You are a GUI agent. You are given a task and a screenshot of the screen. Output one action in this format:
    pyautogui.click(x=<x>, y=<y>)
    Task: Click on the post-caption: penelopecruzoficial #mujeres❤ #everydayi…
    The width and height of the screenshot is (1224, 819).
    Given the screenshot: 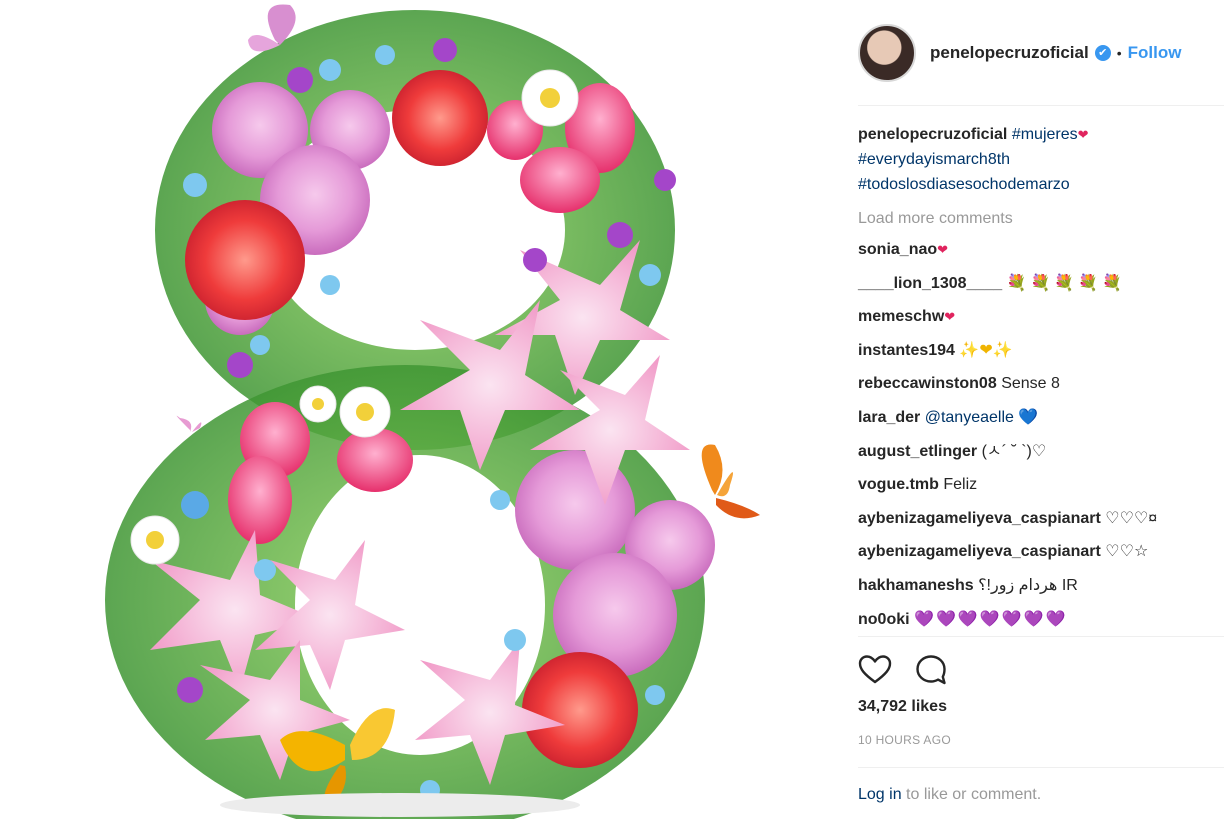 What is the action you would take?
    pyautogui.click(x=1041, y=159)
    